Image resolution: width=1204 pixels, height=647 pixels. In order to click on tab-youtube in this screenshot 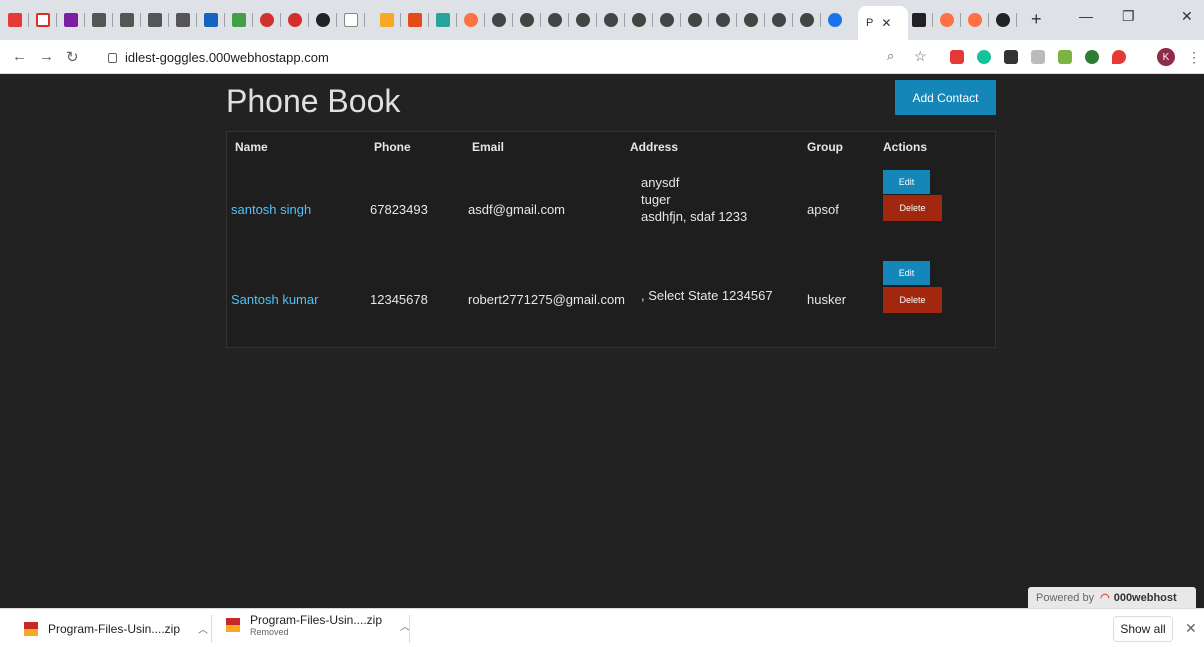, I will do `click(18, 20)`.